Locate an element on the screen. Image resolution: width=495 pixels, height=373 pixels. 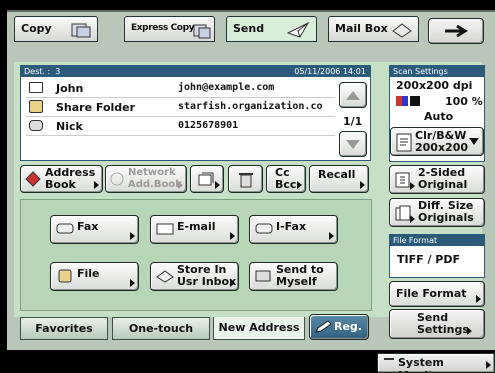
details-icon is located at coordinates (206, 179).